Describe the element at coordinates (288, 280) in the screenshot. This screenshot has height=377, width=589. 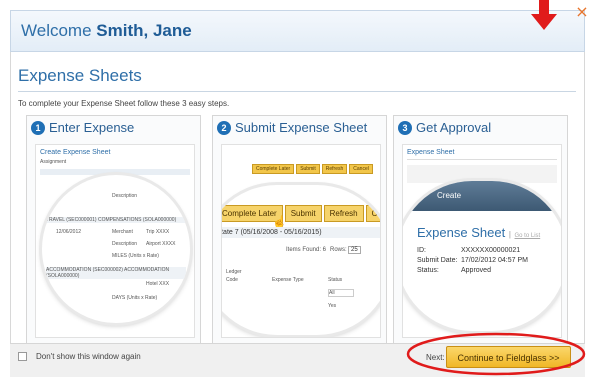
I see `preview-expense-type: Expense Type` at that location.